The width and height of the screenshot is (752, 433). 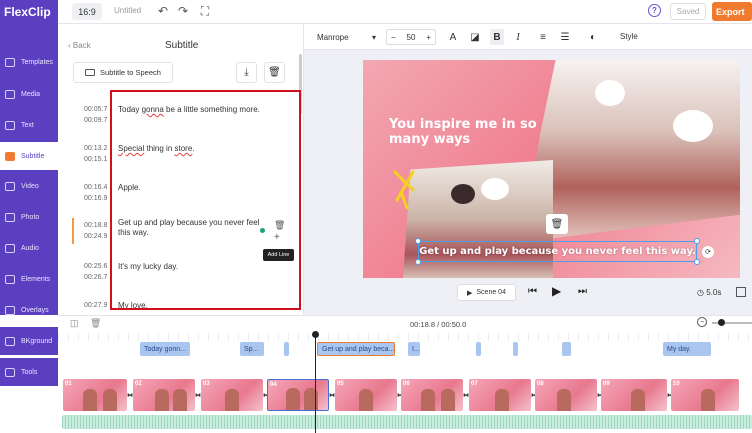 What do you see at coordinates (130, 72) in the screenshot?
I see `subtitle-to-speech-label: Subtitle to Speech` at bounding box center [130, 72].